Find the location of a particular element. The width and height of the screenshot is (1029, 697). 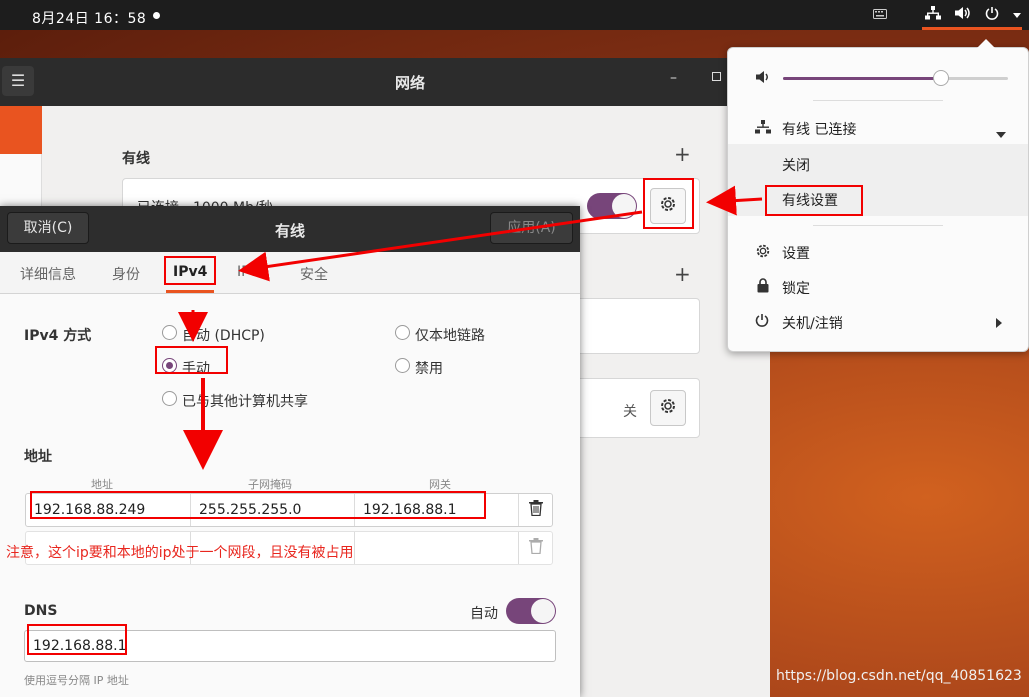

tab-details: 详细信息 is located at coordinates (48, 274).